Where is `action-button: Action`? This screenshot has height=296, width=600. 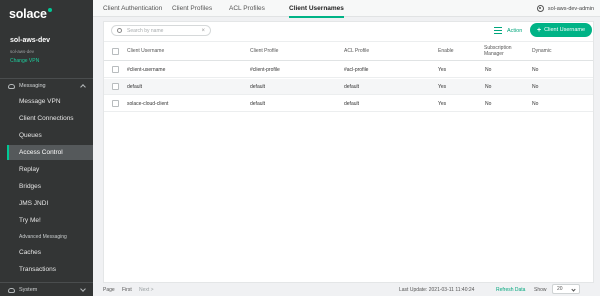
action-button: Action is located at coordinates (508, 30).